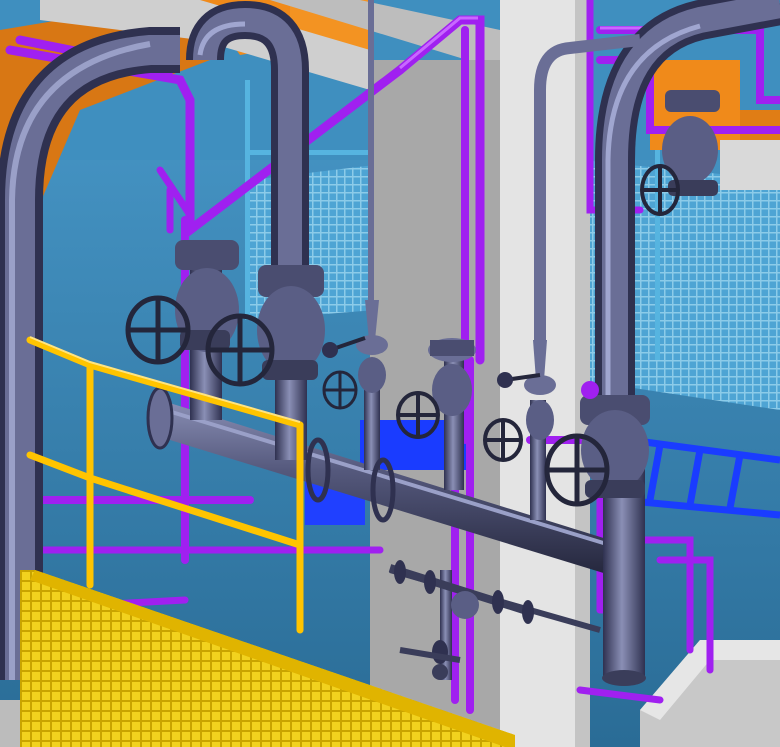  Describe the element at coordinates (577, 470) in the screenshot. I see `handwheel-valve-right` at that location.